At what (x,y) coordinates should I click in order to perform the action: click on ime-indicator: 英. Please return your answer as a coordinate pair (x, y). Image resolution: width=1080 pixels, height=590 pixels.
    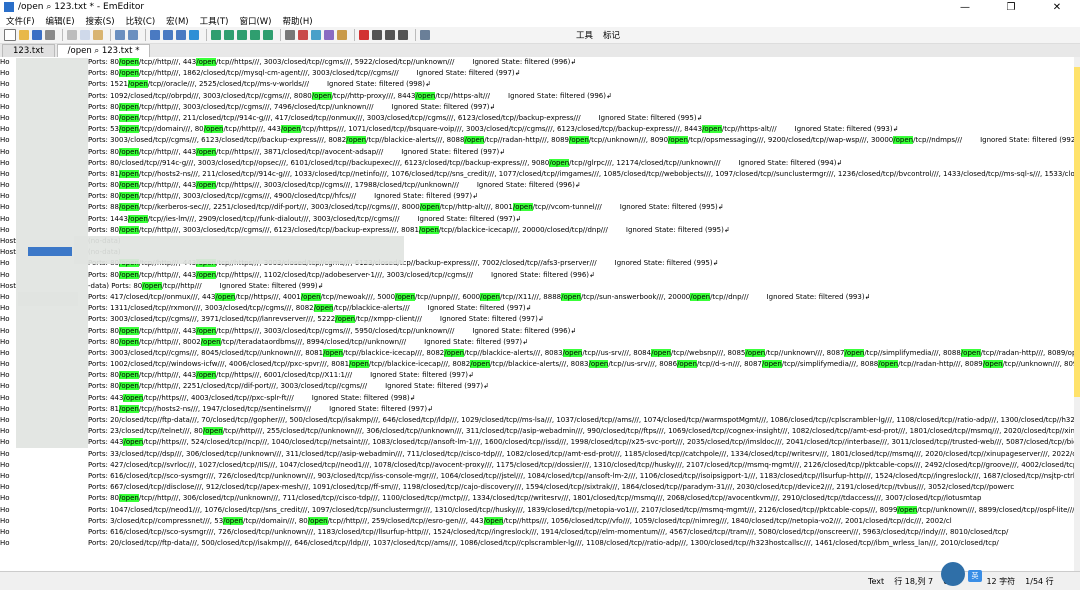
    Looking at the image, I should click on (975, 576).